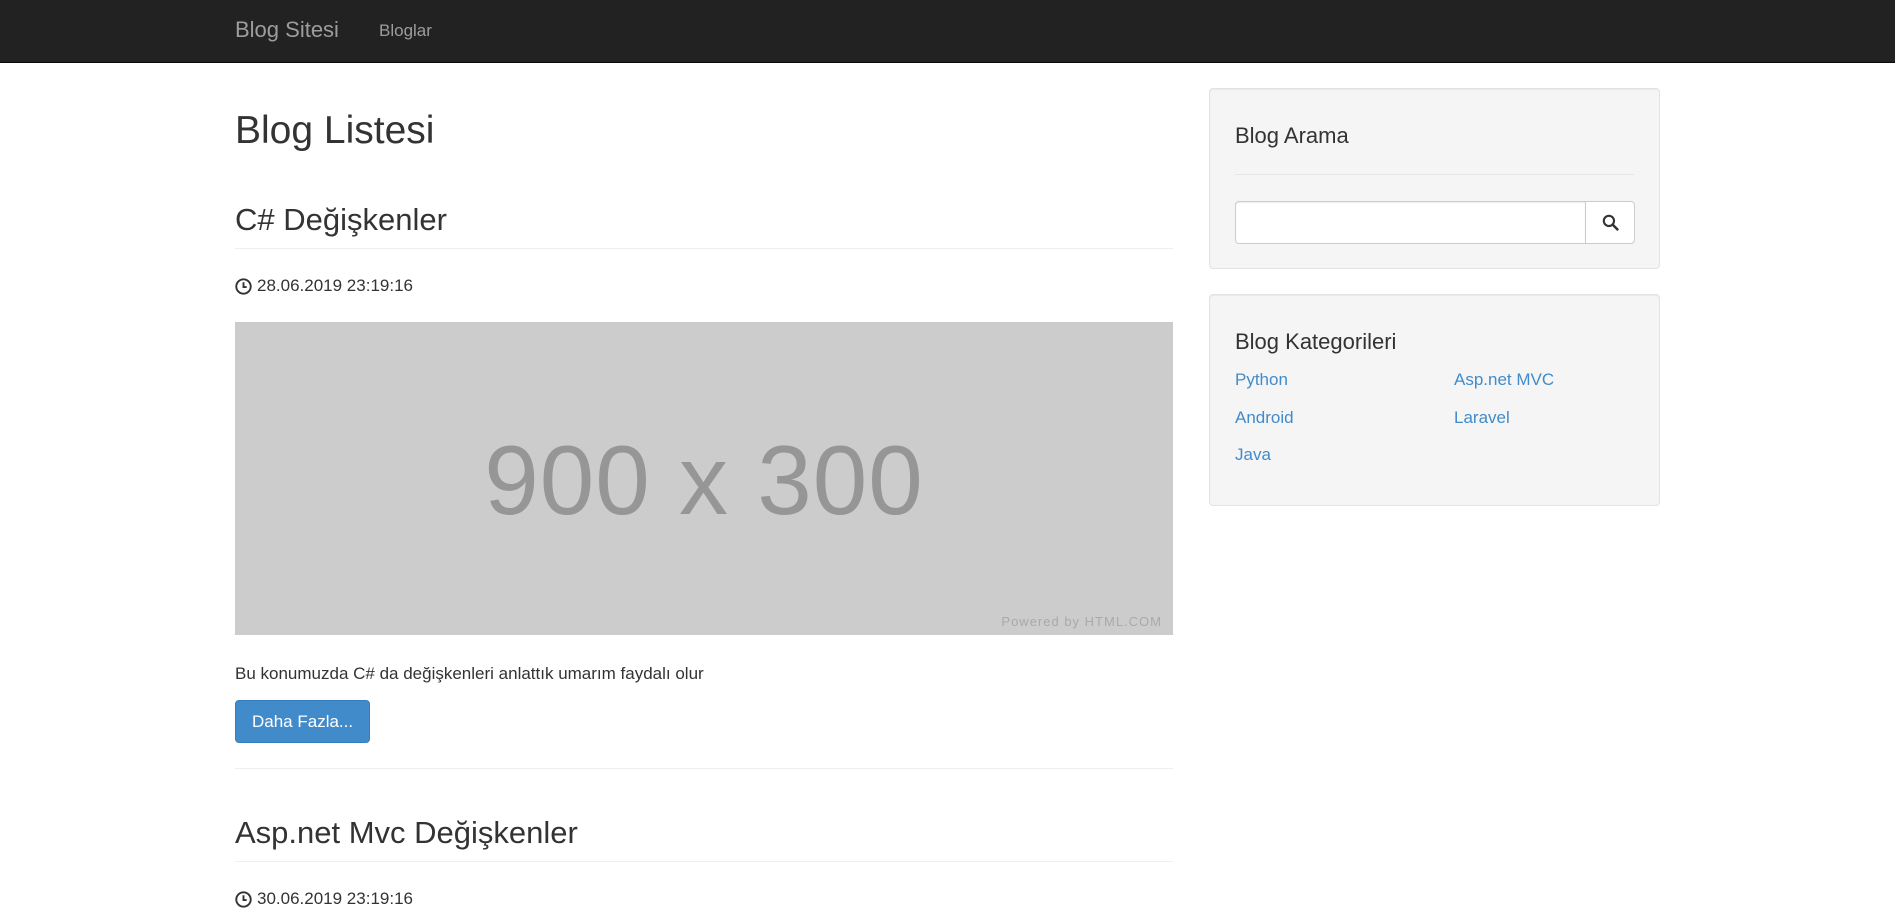 The image size is (1895, 909). I want to click on image-placeholder-text: 900 x 300, so click(704, 480).